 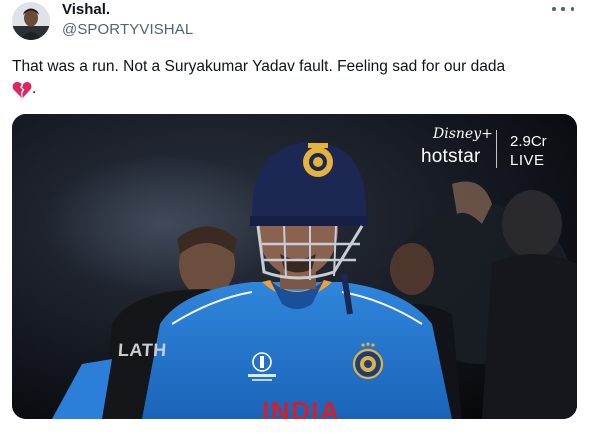 I want to click on tweet-text-end: ., so click(x=34, y=88).